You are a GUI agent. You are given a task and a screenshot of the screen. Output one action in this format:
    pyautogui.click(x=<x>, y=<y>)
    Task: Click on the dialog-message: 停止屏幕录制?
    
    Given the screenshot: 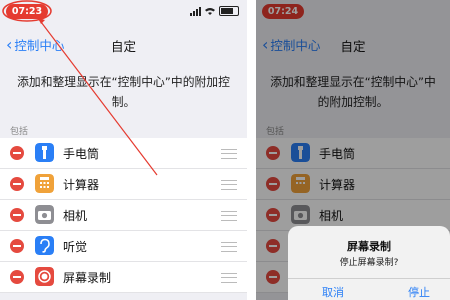 What is the action you would take?
    pyautogui.click(x=369, y=263)
    